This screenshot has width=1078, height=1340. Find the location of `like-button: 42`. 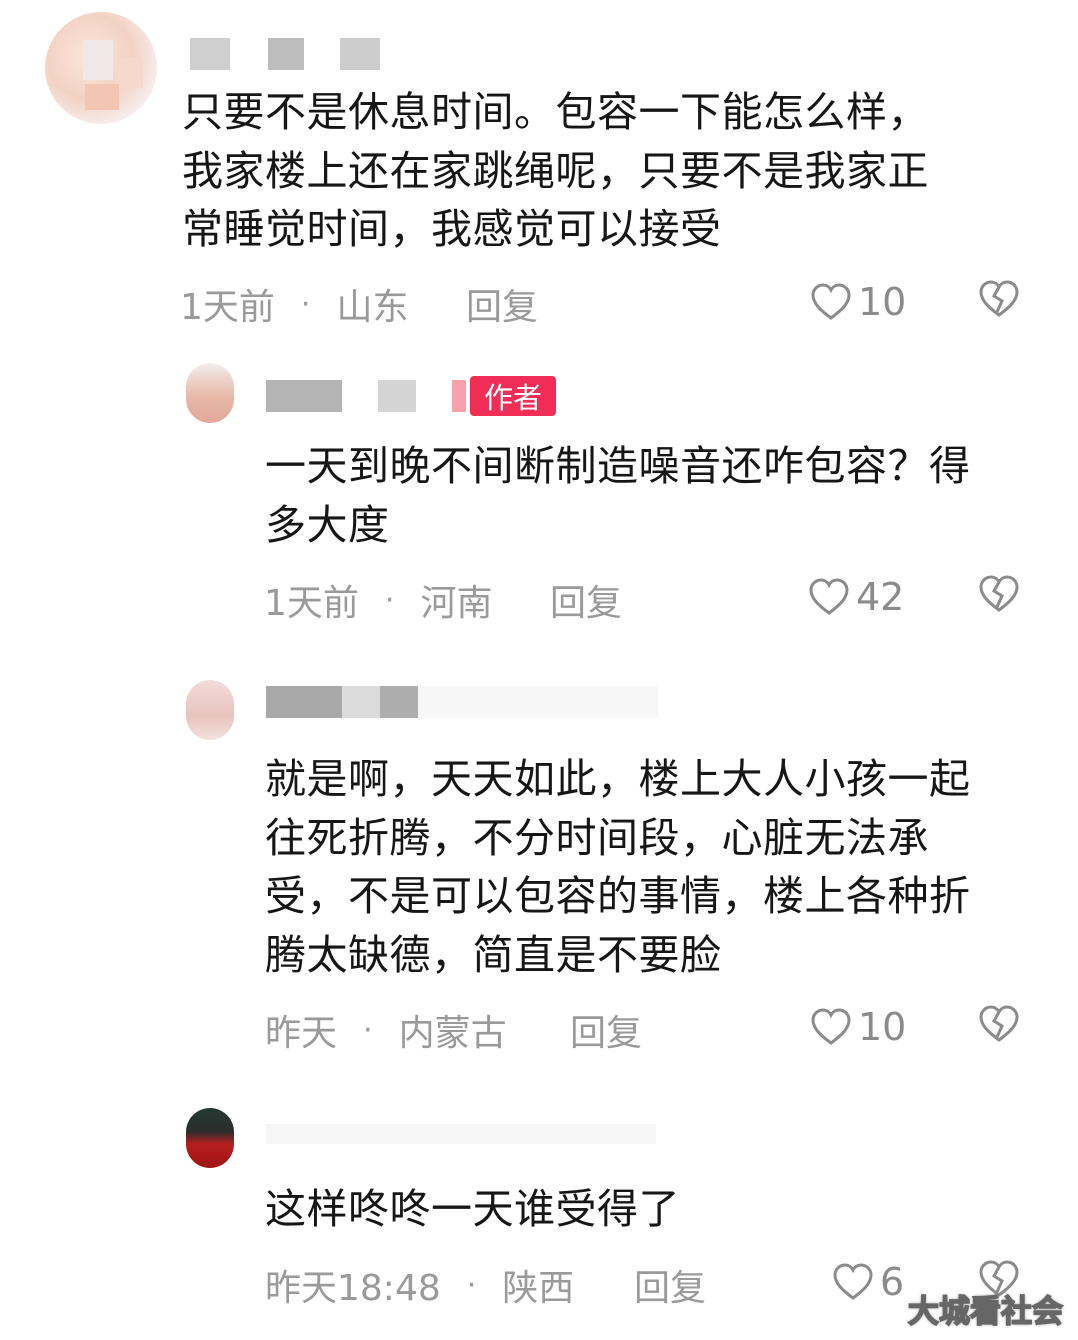

like-button: 42 is located at coordinates (856, 597).